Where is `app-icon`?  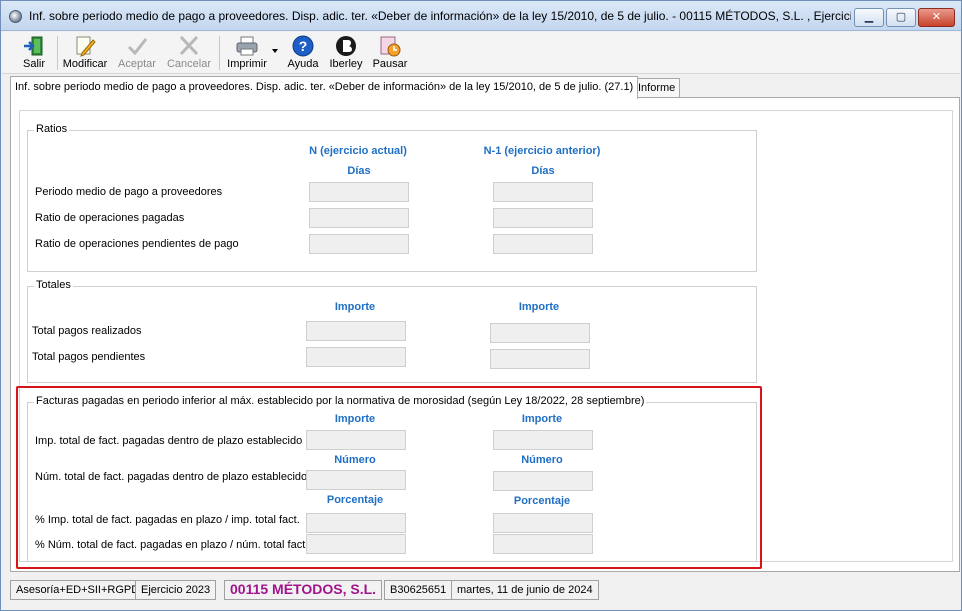
app-icon is located at coordinates (15, 16).